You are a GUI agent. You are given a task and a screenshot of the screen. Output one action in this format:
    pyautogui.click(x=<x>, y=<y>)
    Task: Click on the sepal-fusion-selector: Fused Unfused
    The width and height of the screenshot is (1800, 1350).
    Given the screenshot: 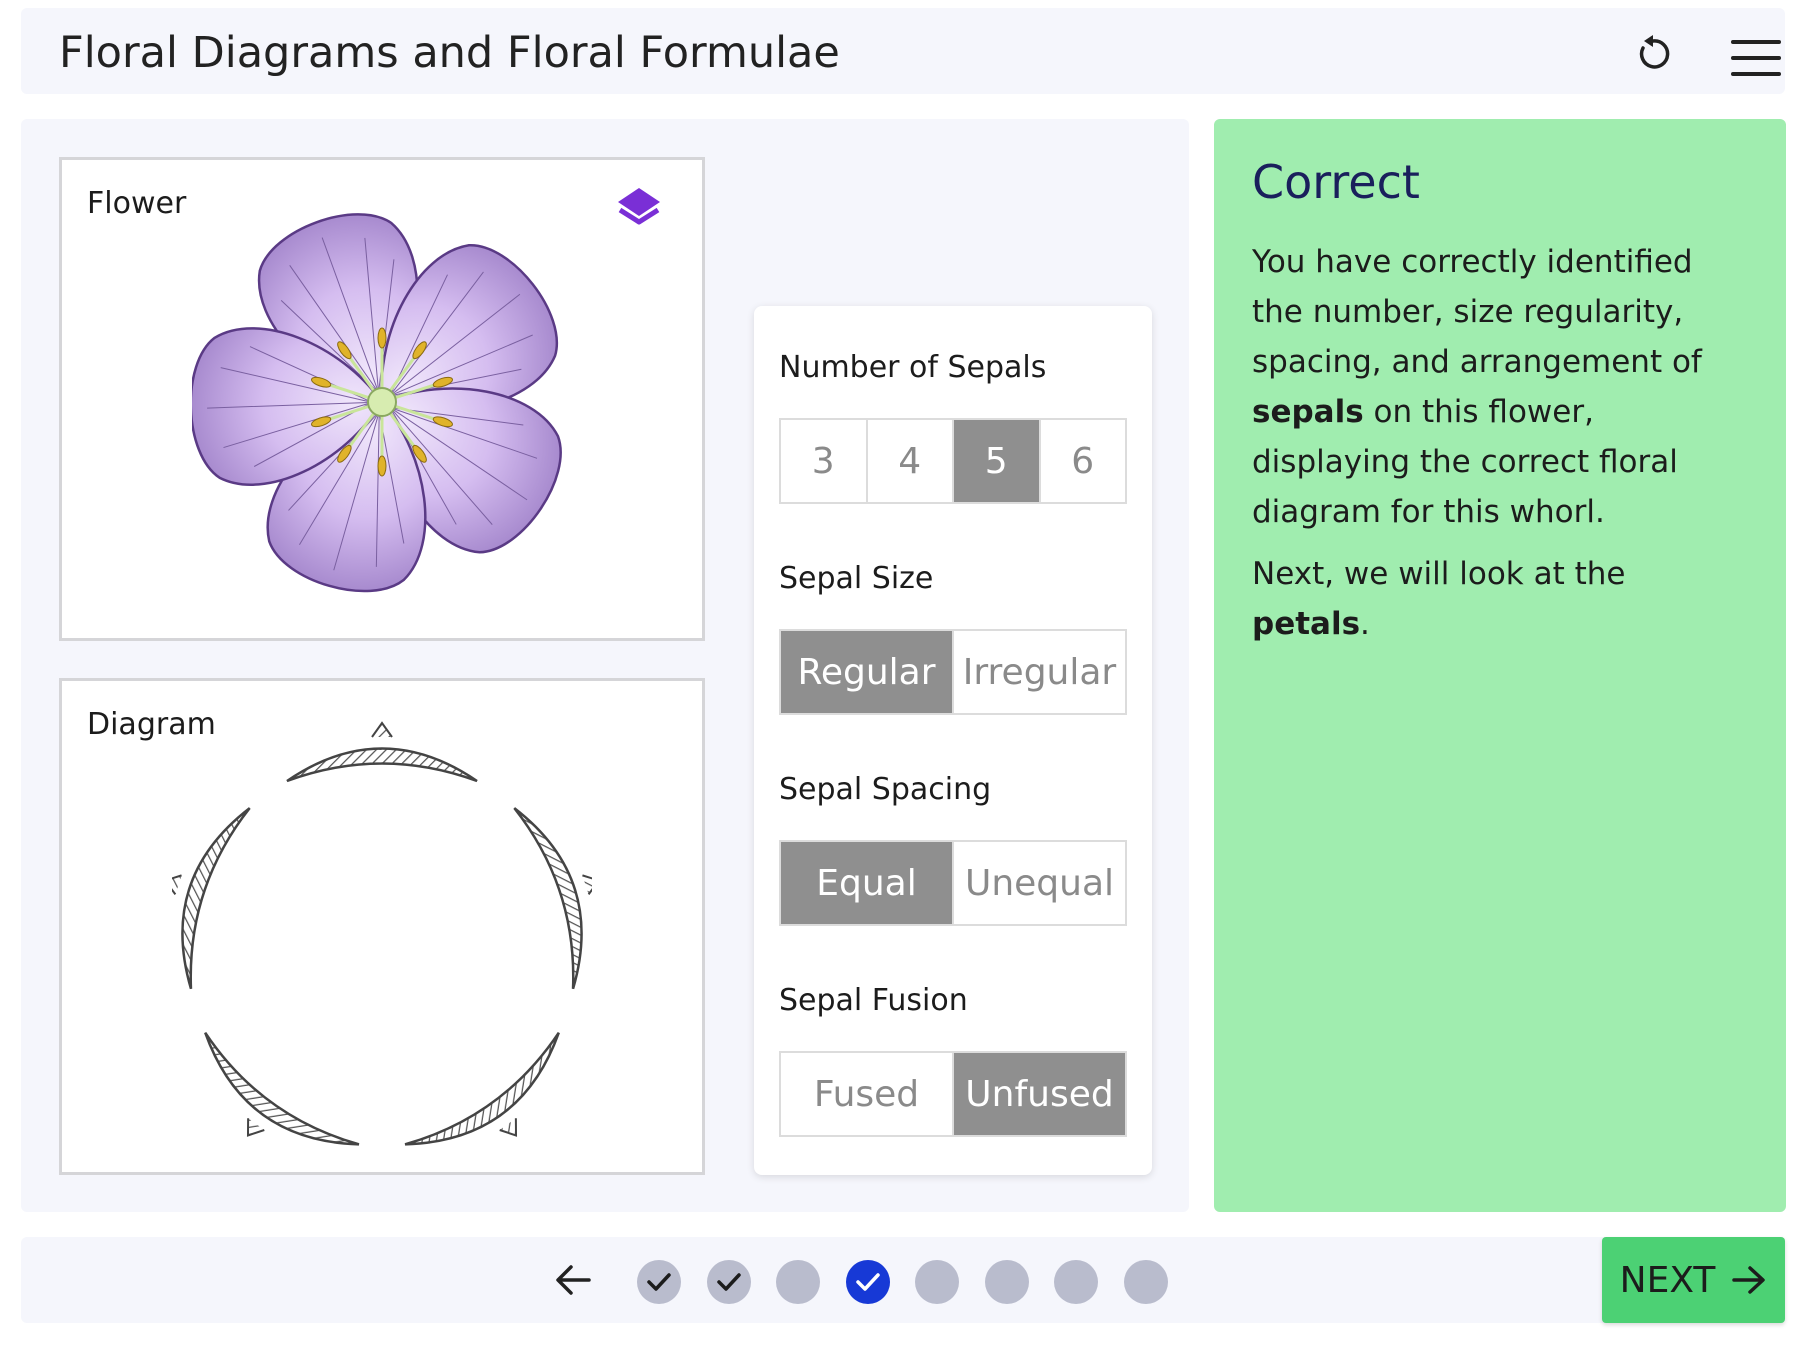 What is the action you would take?
    pyautogui.click(x=953, y=1094)
    